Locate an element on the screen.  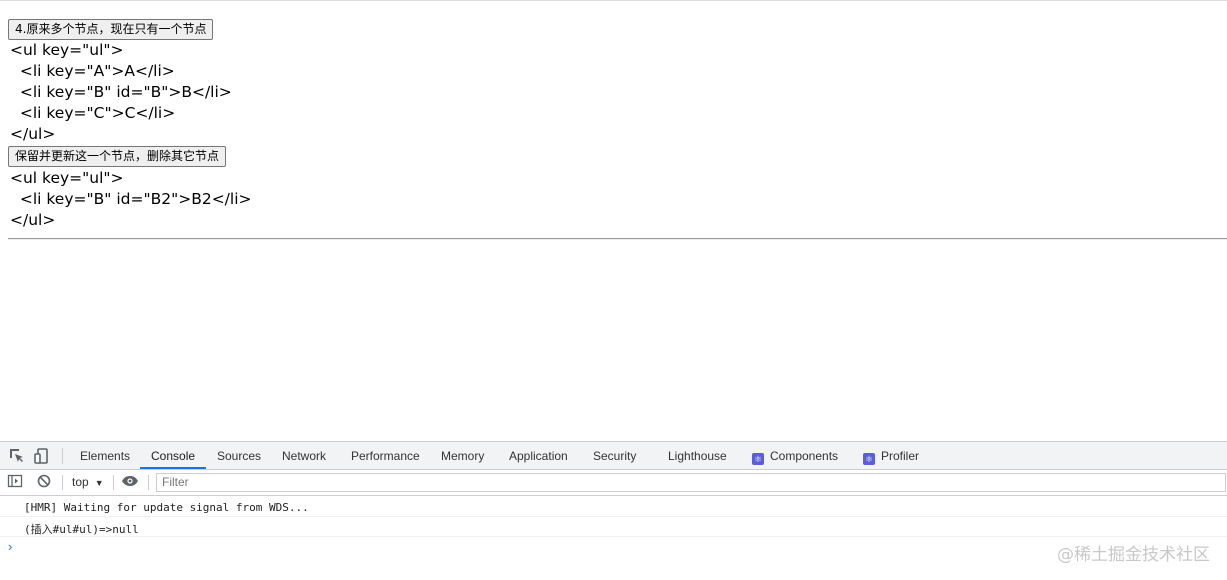
tab-console: Console is located at coordinates (173, 455).